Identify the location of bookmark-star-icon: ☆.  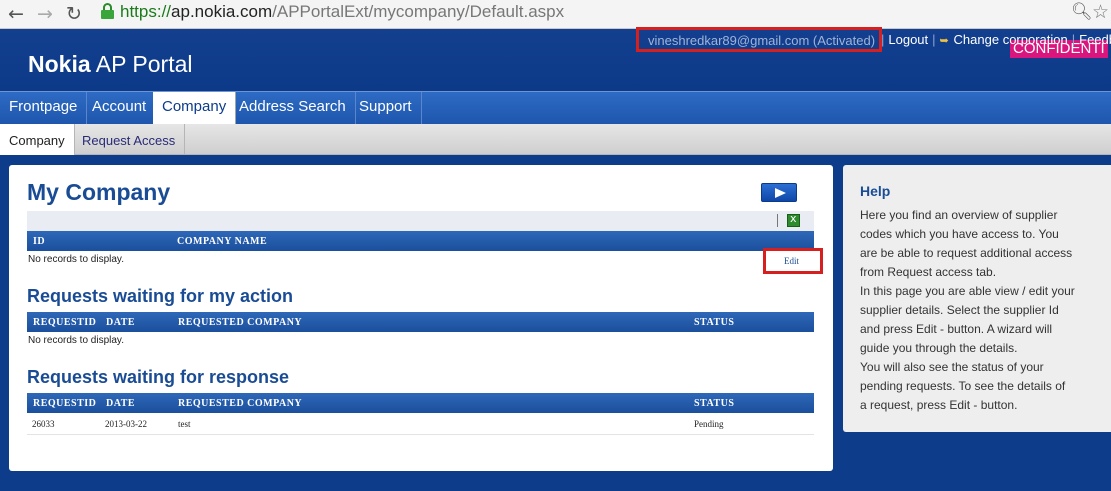
(1100, 12).